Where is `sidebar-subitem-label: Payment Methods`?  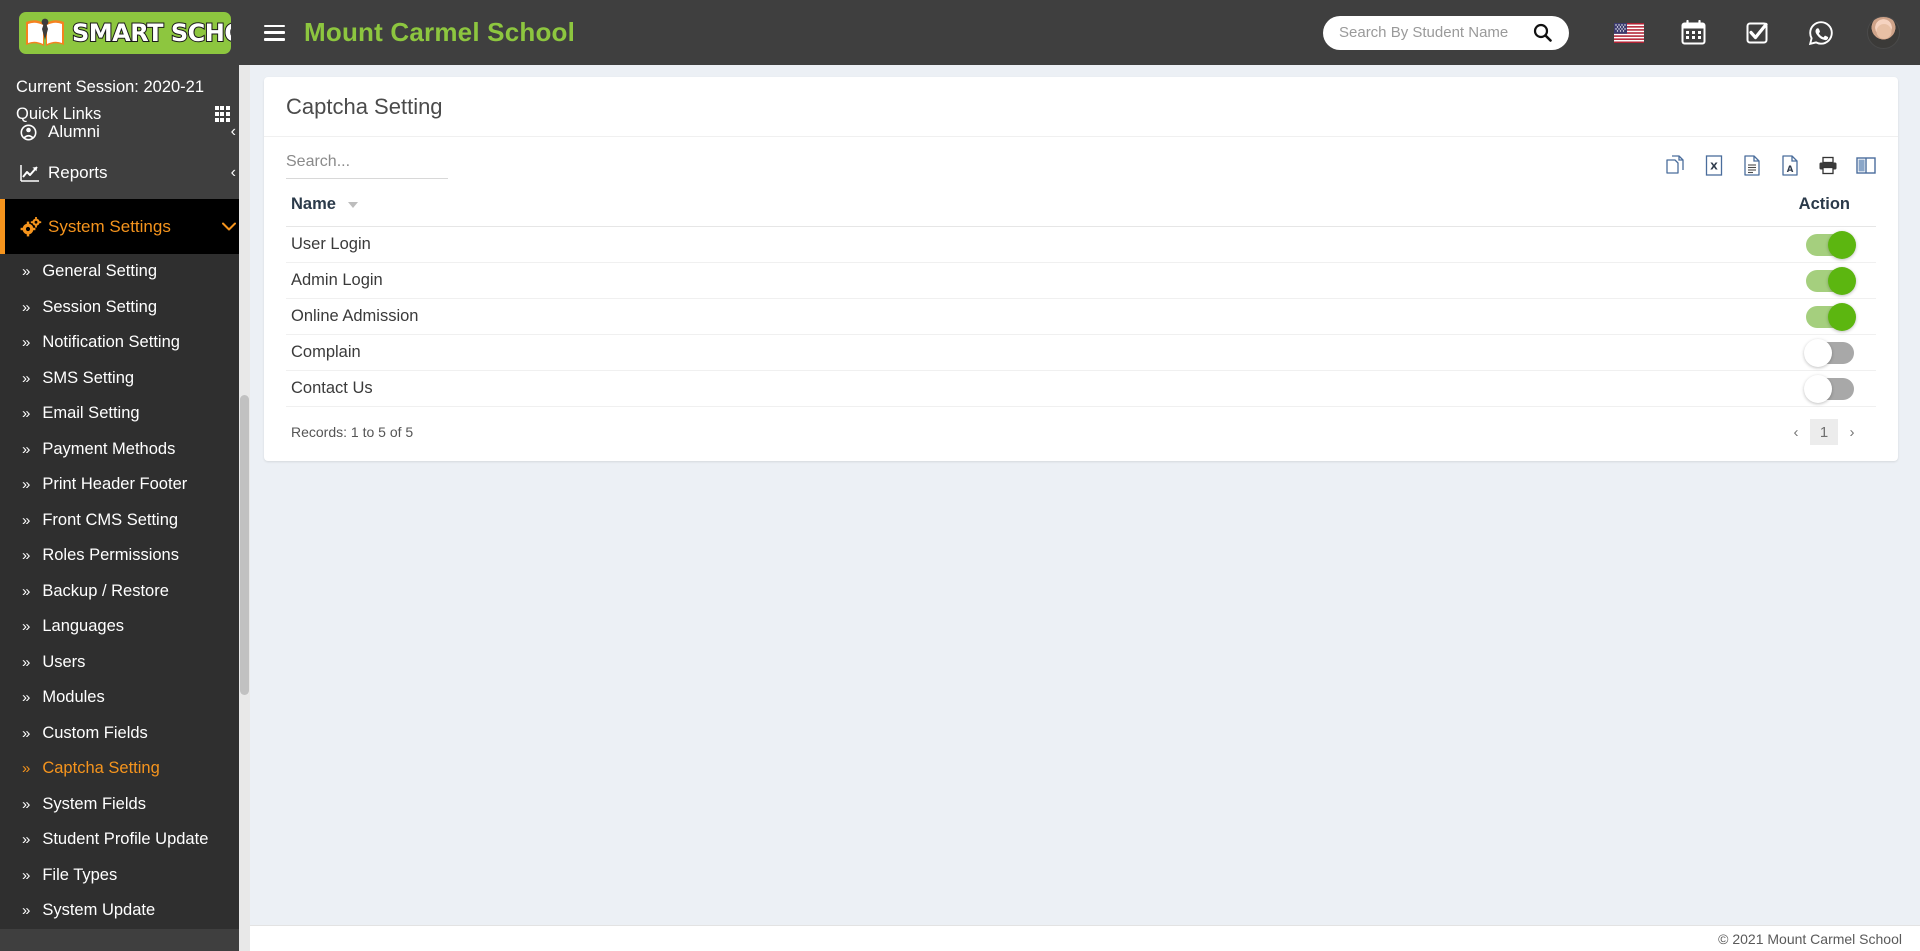
sidebar-subitem-label: Payment Methods is located at coordinates (109, 448).